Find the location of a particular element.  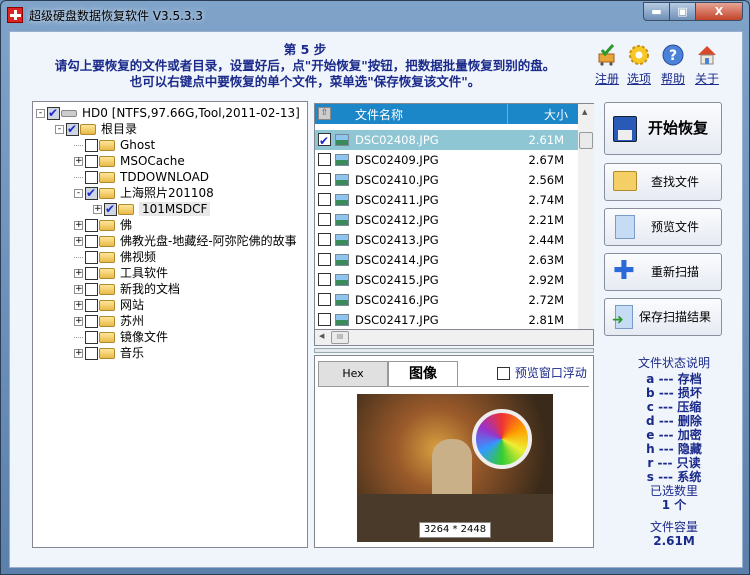

tree-node: + 苏州 is located at coordinates (109, 321).